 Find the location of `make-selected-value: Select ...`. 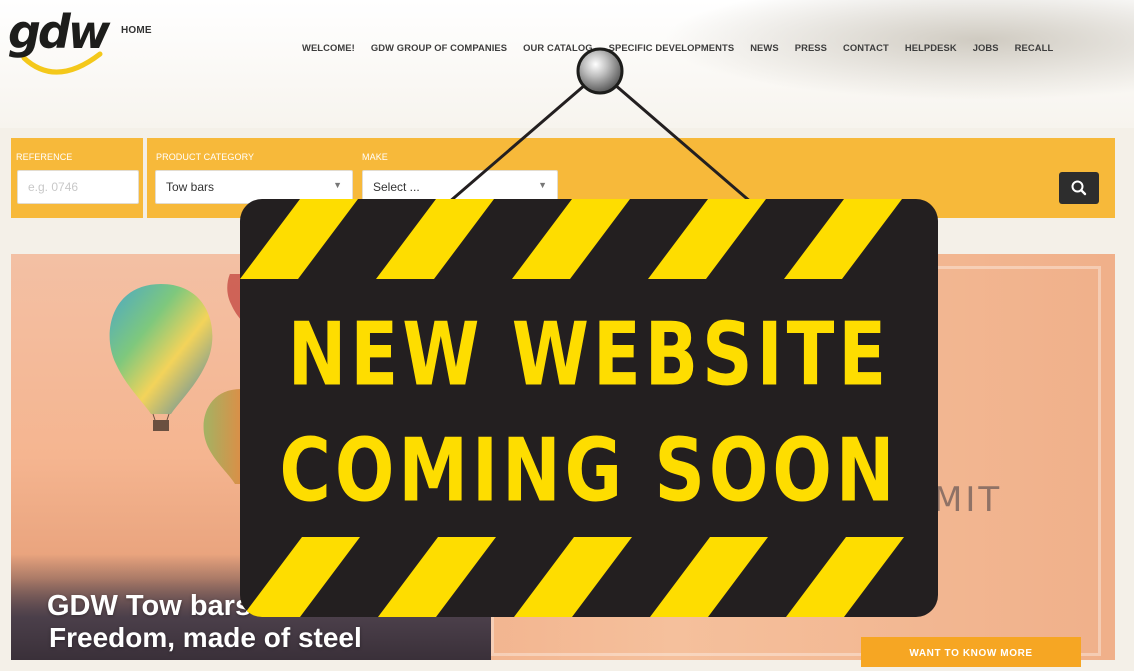

make-selected-value: Select ... is located at coordinates (396, 187).